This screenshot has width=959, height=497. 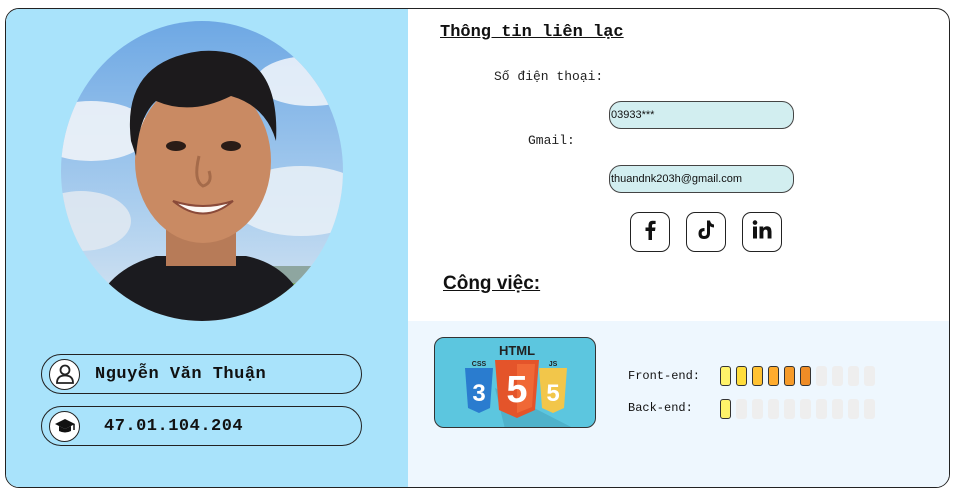 I want to click on name-pill: Nguyễn Văn Thuận, so click(x=201, y=374).